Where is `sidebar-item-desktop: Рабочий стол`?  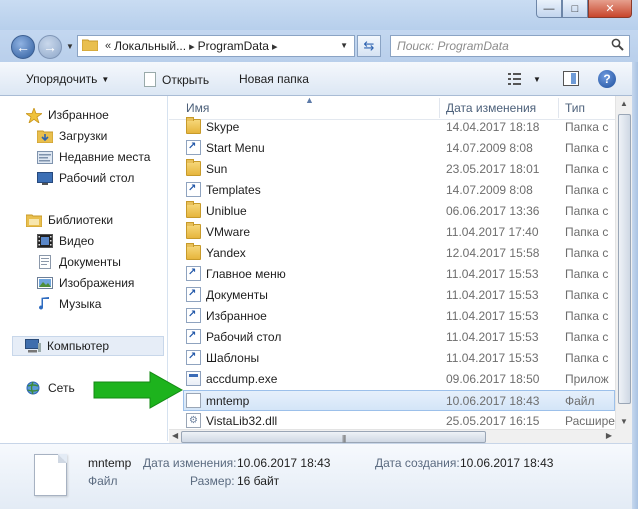
sidebar-item-desktop: Рабочий стол is located at coordinates (101, 178).